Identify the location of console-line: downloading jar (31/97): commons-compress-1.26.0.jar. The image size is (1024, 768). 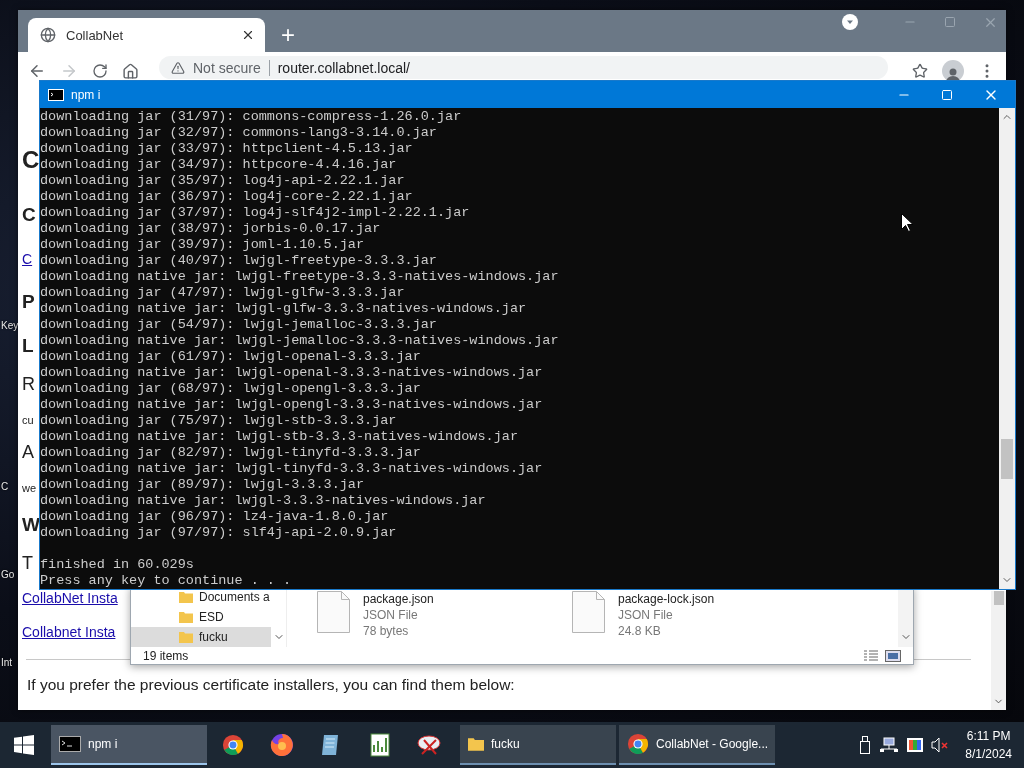
(251, 117).